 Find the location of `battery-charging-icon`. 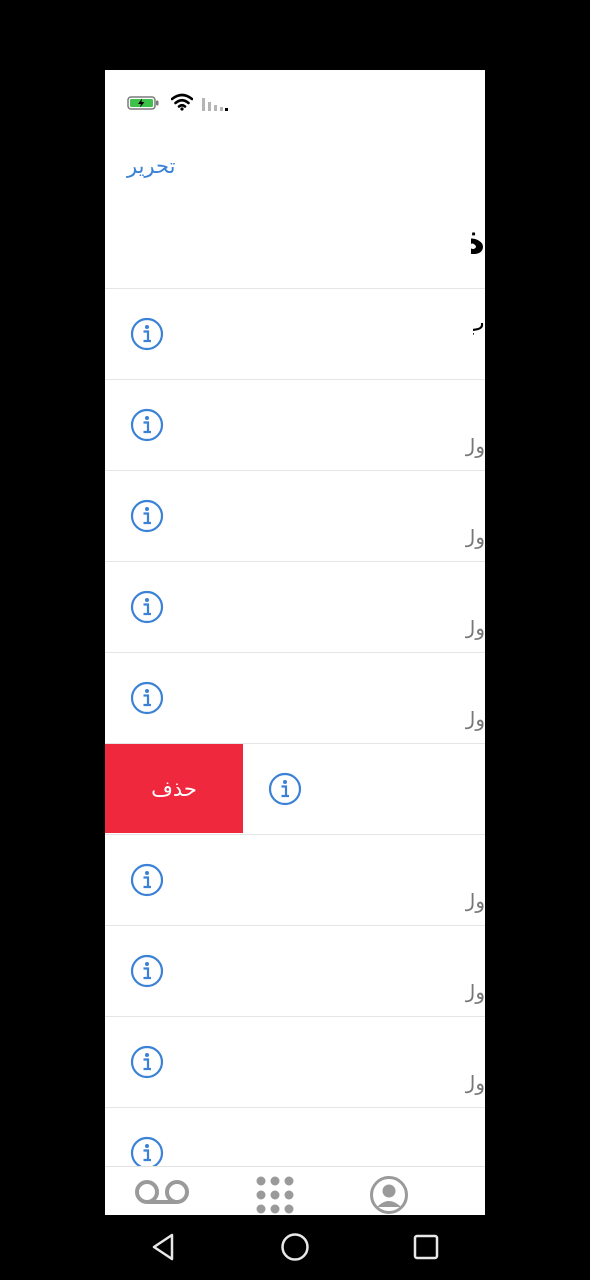

battery-charging-icon is located at coordinates (143, 103).